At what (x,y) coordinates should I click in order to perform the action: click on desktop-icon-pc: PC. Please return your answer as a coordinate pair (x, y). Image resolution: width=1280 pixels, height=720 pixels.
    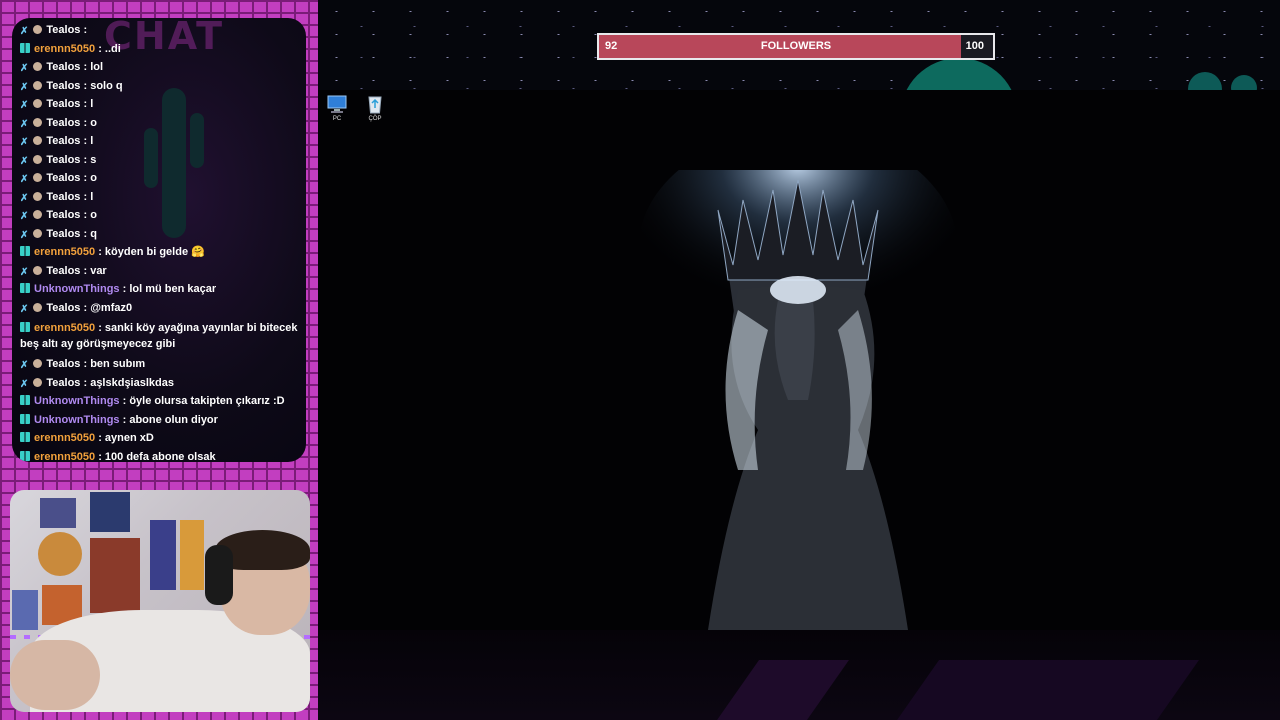
    Looking at the image, I should click on (337, 108).